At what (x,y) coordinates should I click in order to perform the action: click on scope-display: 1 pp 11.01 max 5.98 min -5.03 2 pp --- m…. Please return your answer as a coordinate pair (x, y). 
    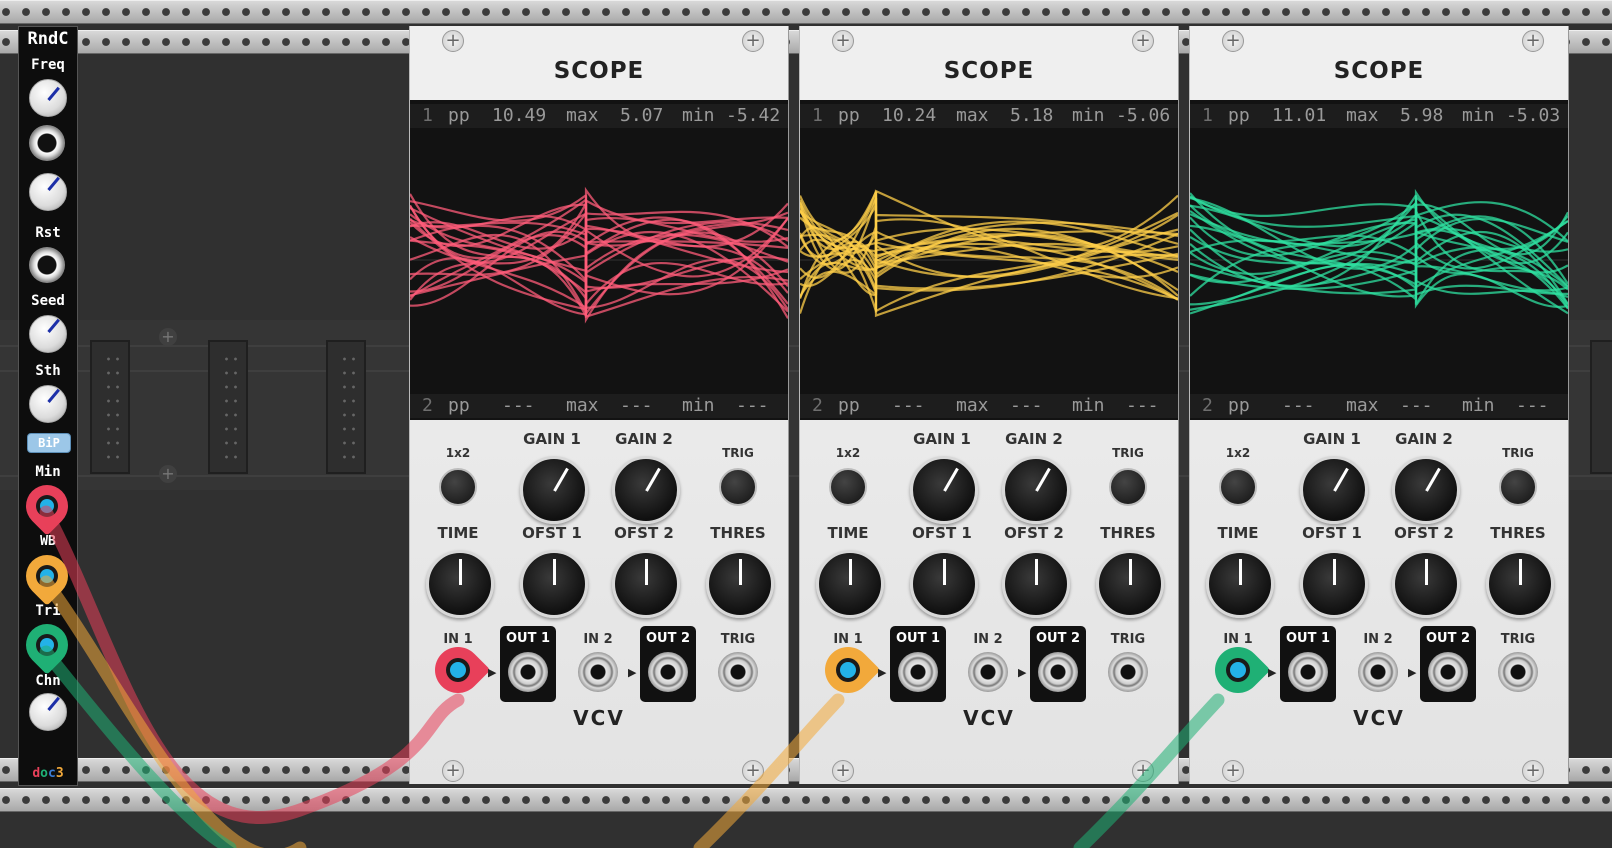
    Looking at the image, I should click on (1379, 260).